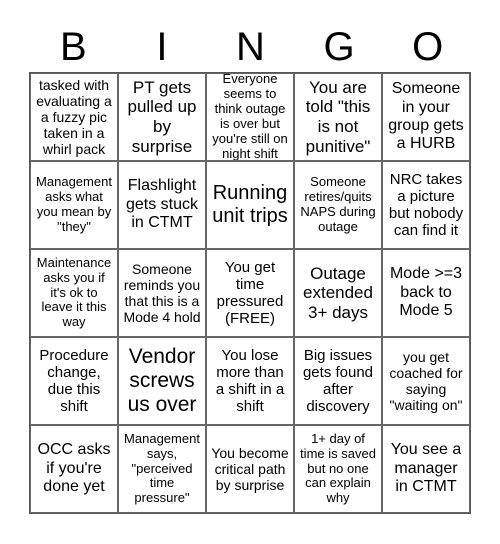  I want to click on header-letter-i: I, so click(162, 47).